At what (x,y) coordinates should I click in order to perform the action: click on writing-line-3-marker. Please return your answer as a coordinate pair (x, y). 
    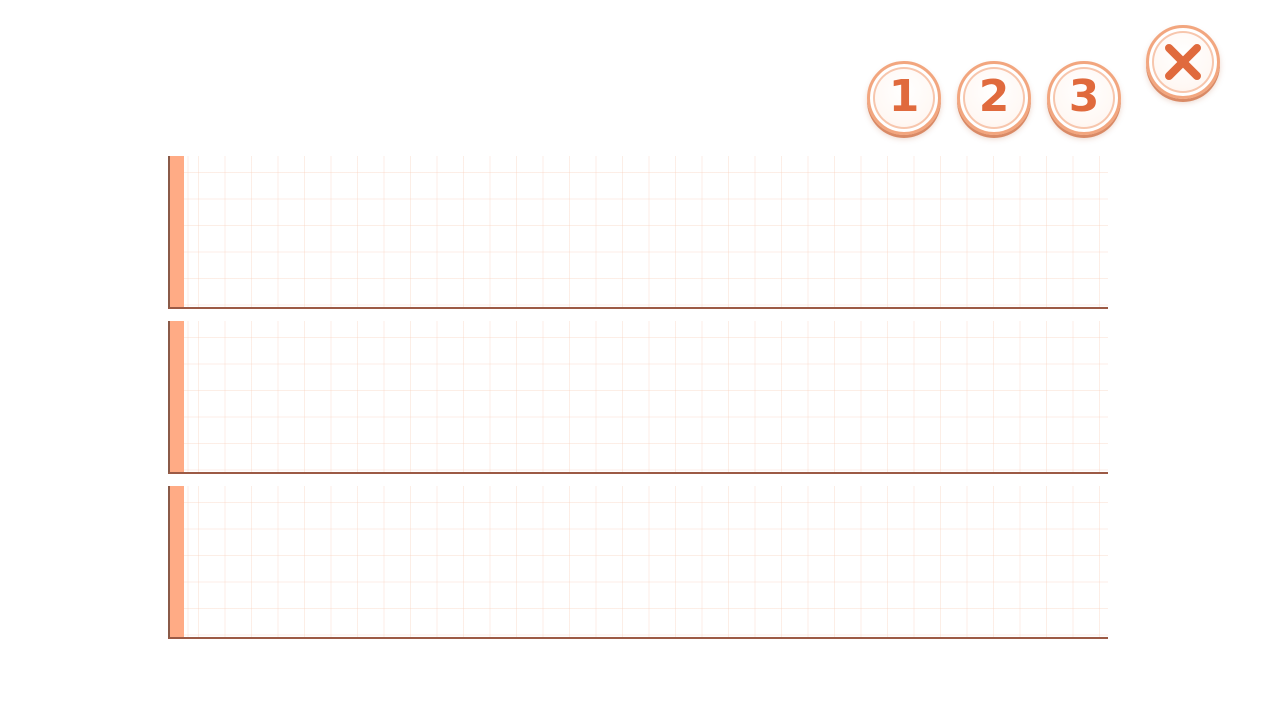
    Looking at the image, I should click on (177, 561).